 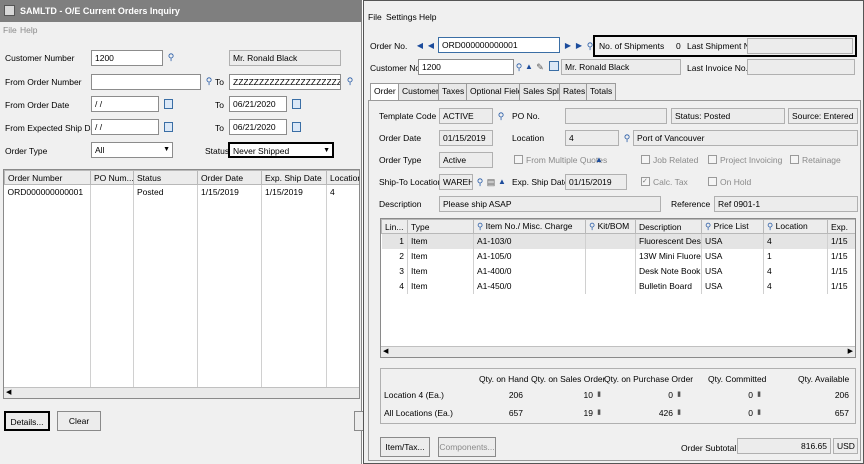 I want to click on order-no-input: ORD000000000001, so click(x=499, y=45).